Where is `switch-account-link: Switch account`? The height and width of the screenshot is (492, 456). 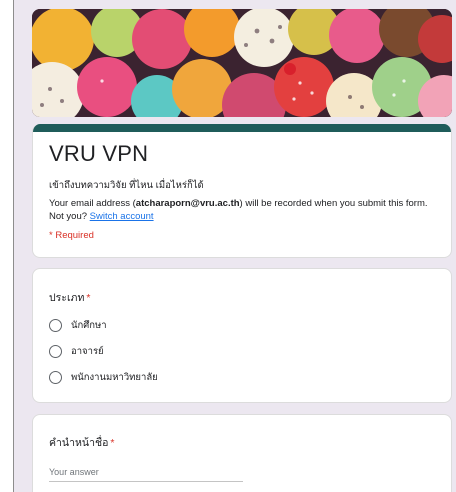 switch-account-link: Switch account is located at coordinates (122, 216).